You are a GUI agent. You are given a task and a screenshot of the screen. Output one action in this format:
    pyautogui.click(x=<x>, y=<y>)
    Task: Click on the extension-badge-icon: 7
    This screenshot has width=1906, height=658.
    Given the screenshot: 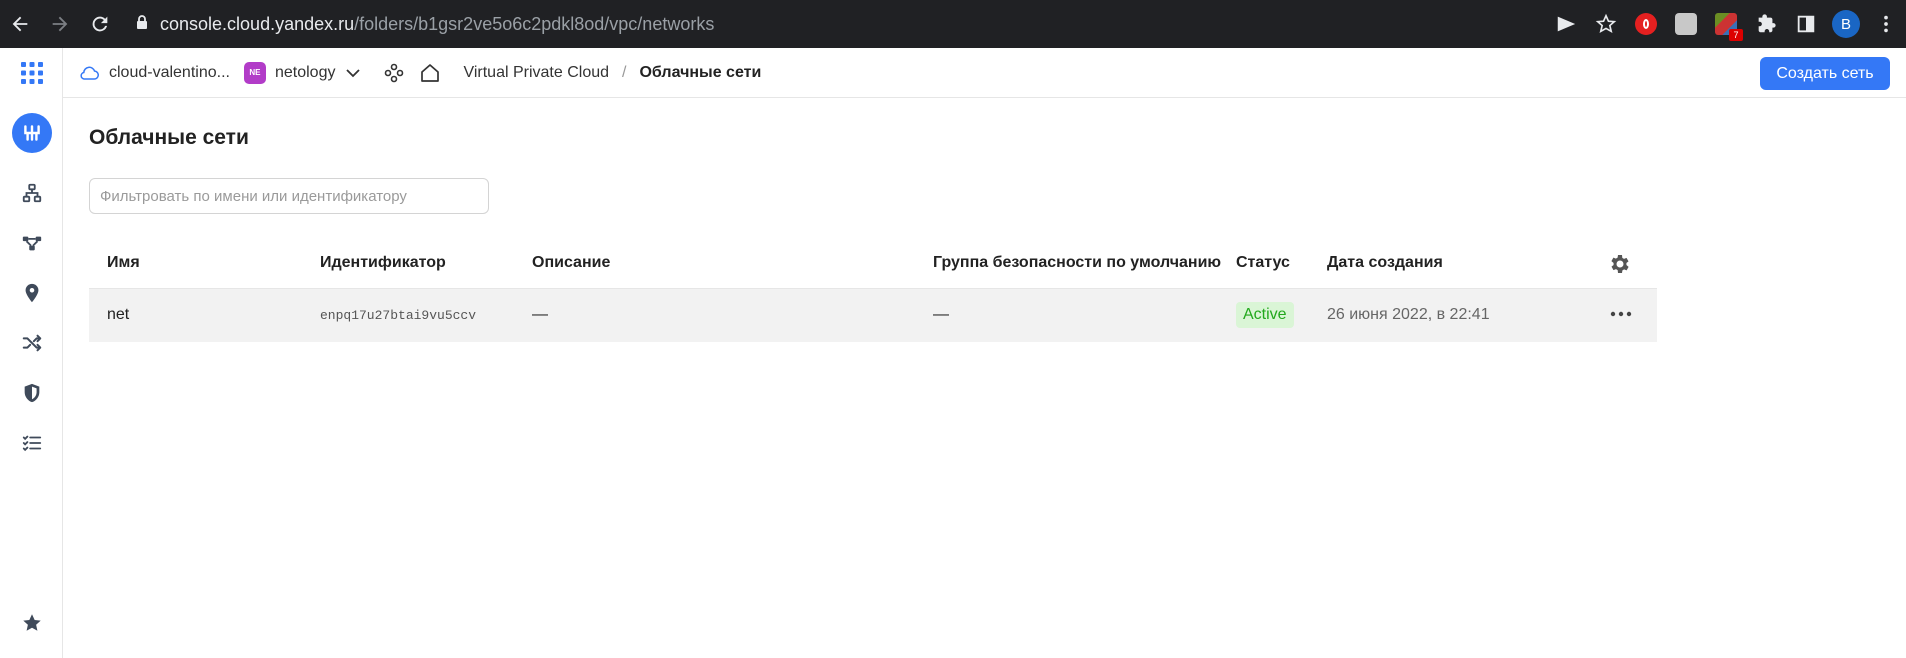 What is the action you would take?
    pyautogui.click(x=1729, y=27)
    